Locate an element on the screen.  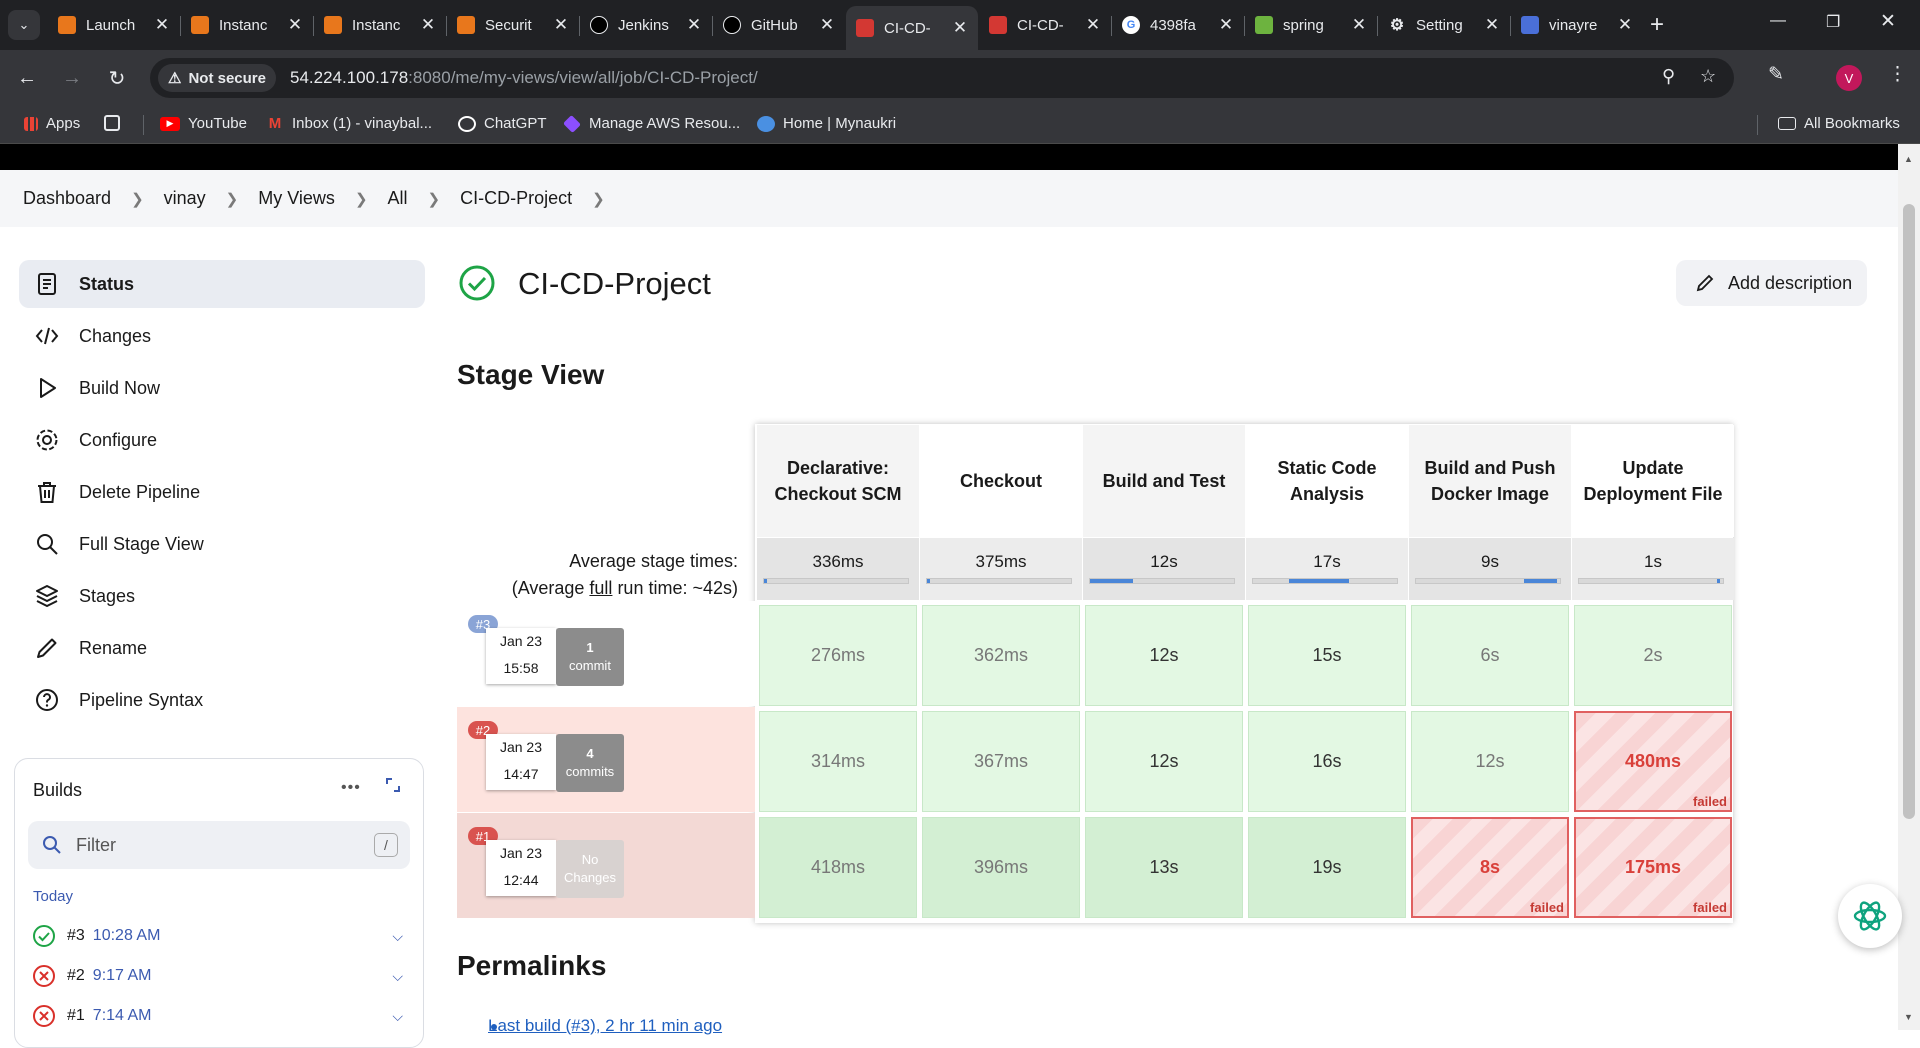
stage-cell-failed: 480ms failed is located at coordinates (1653, 761).